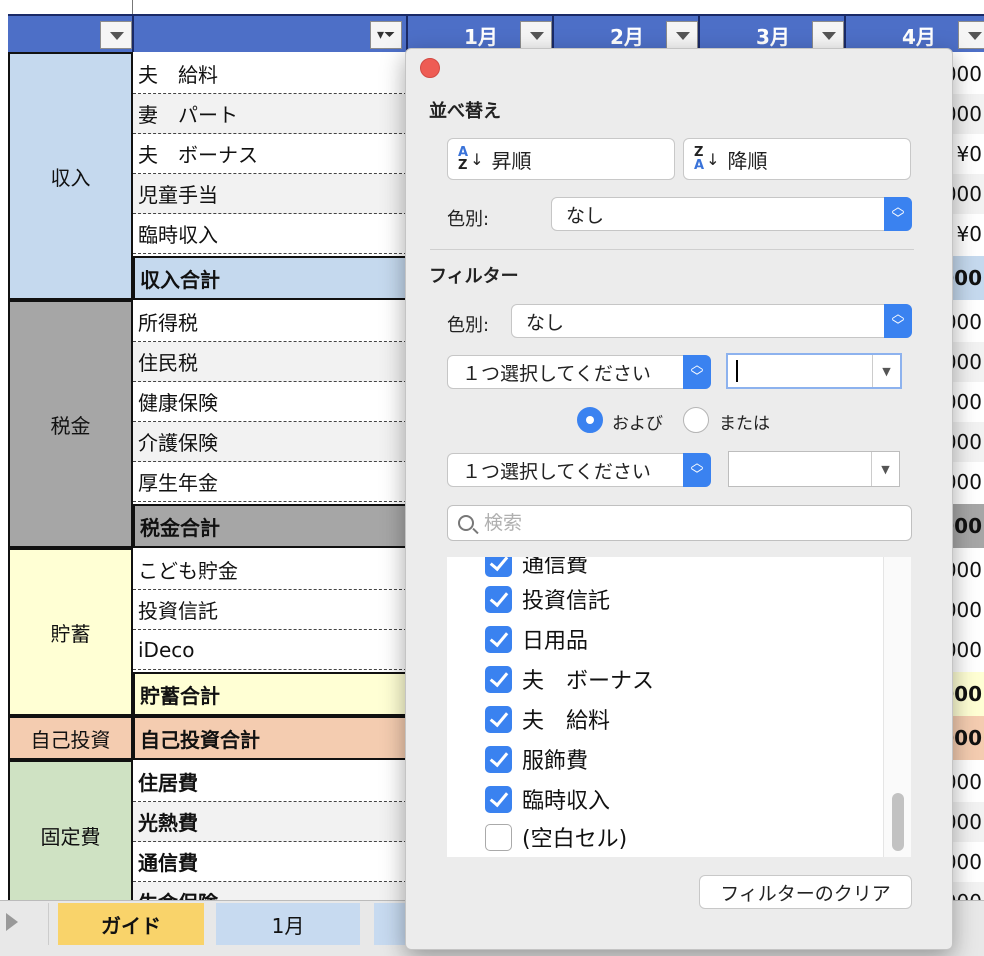  What do you see at coordinates (575, 839) in the screenshot?
I see `list-item-label: (空白セル)` at bounding box center [575, 839].